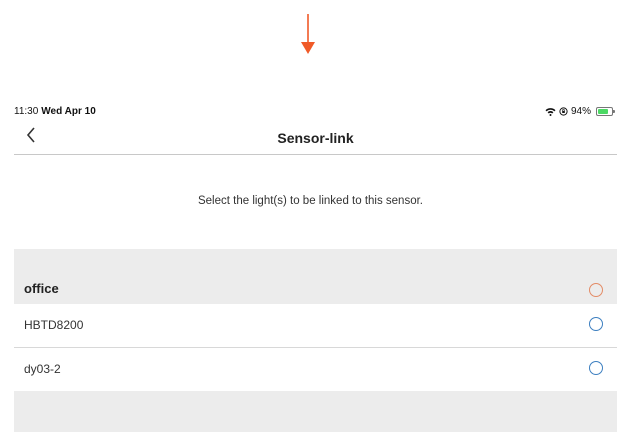  I want to click on status-indicators: 94%, so click(580, 111).